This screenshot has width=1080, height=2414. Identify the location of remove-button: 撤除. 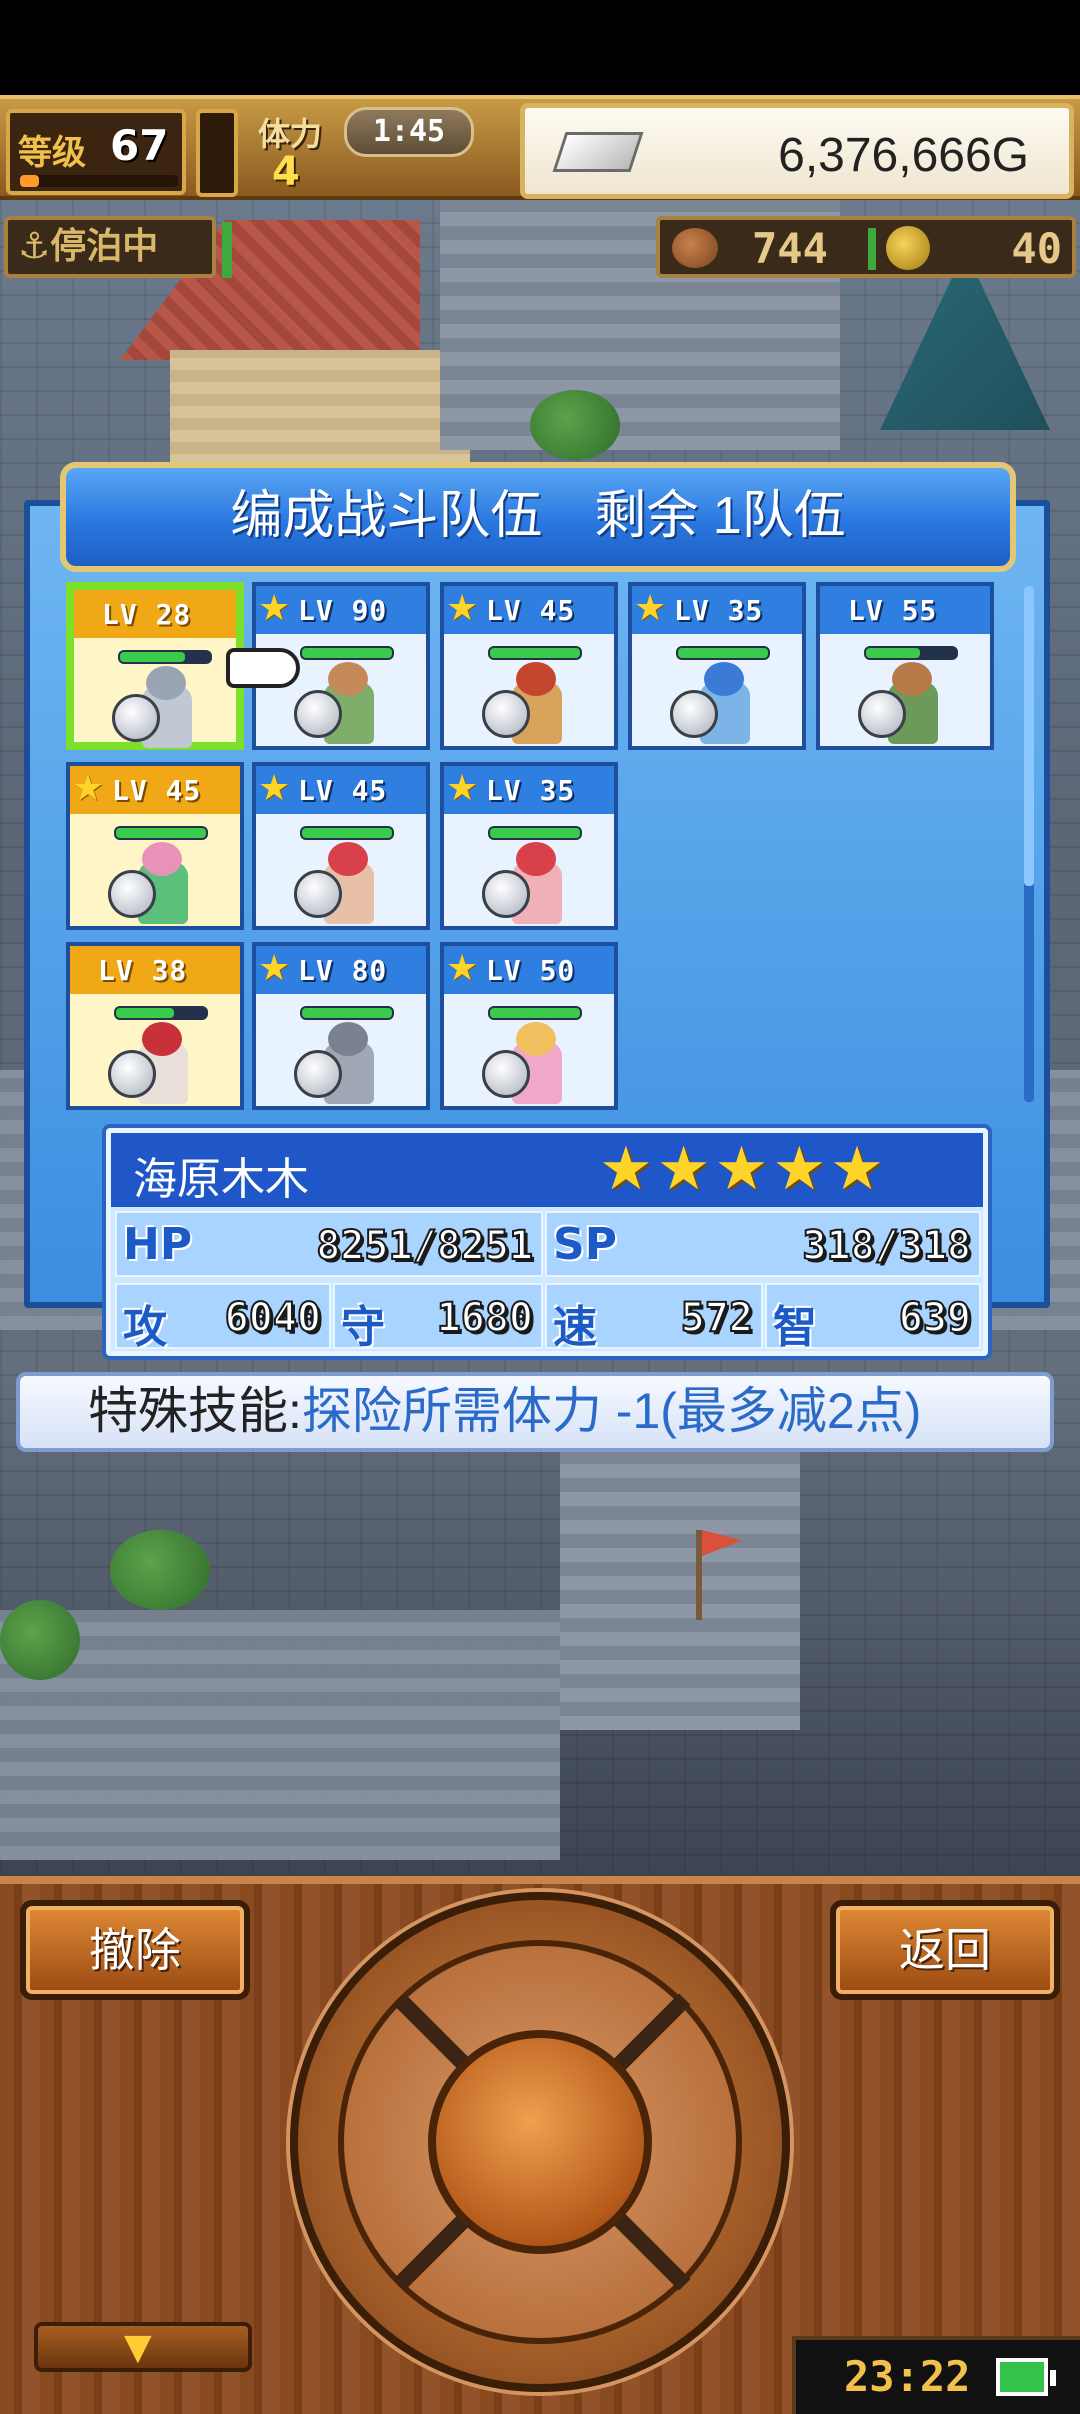
(135, 1950).